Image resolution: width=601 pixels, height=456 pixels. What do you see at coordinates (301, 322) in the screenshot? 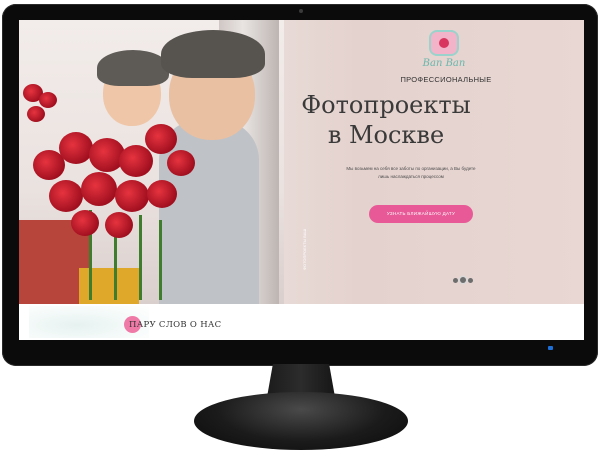
I see `about-section: ПАРУ СЛОВ О НАС` at bounding box center [301, 322].